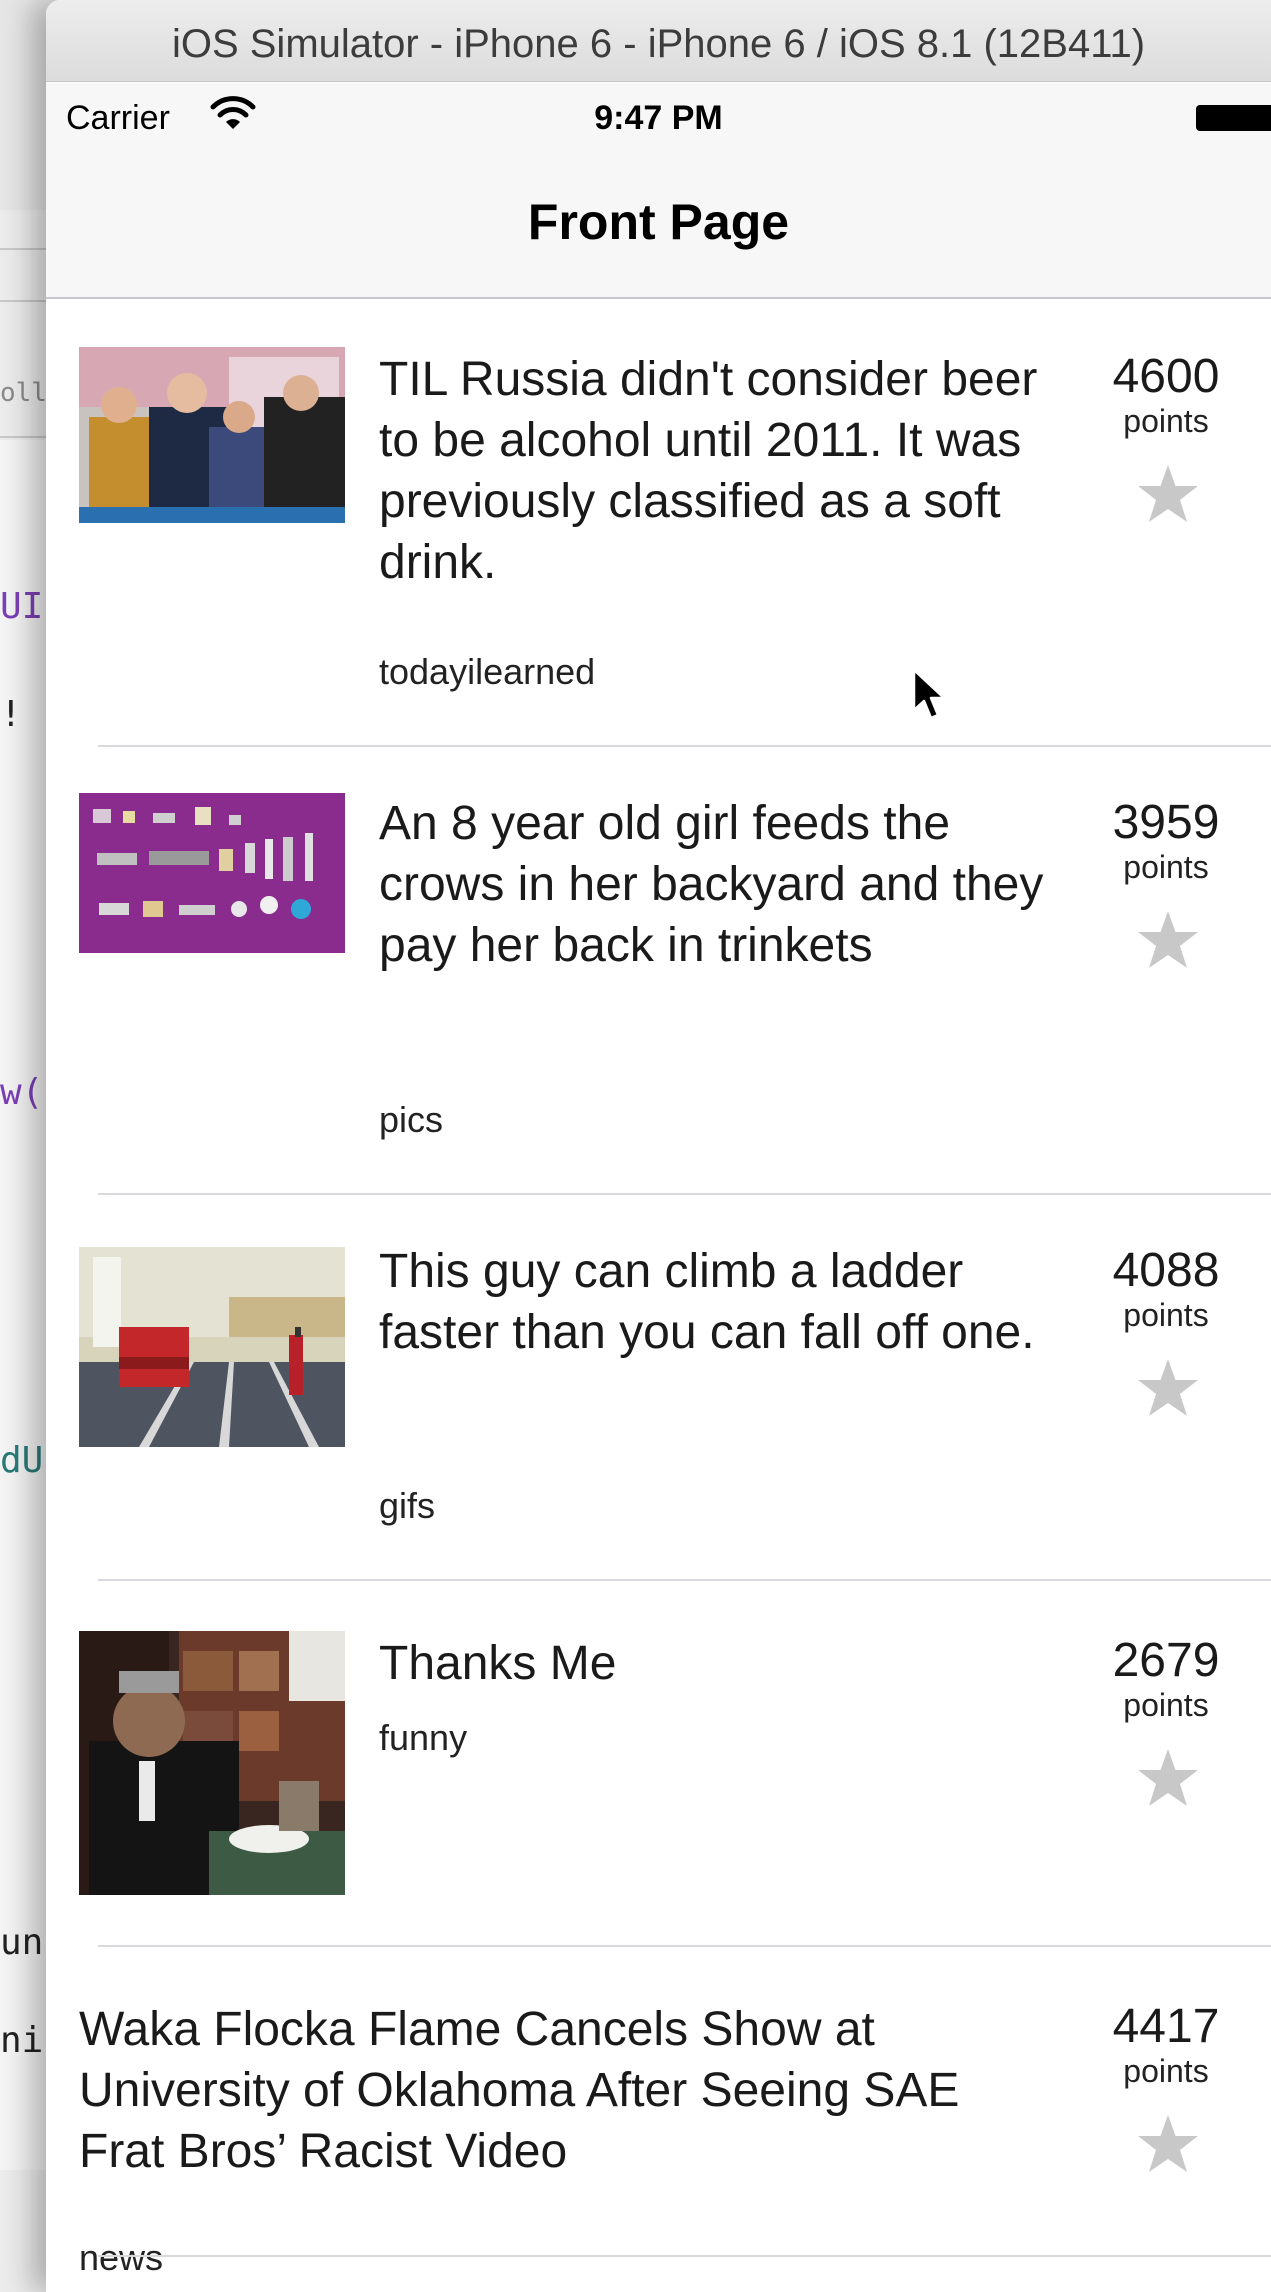 This screenshot has height=2292, width=1271. I want to click on score-value: 4600, so click(1166, 376).